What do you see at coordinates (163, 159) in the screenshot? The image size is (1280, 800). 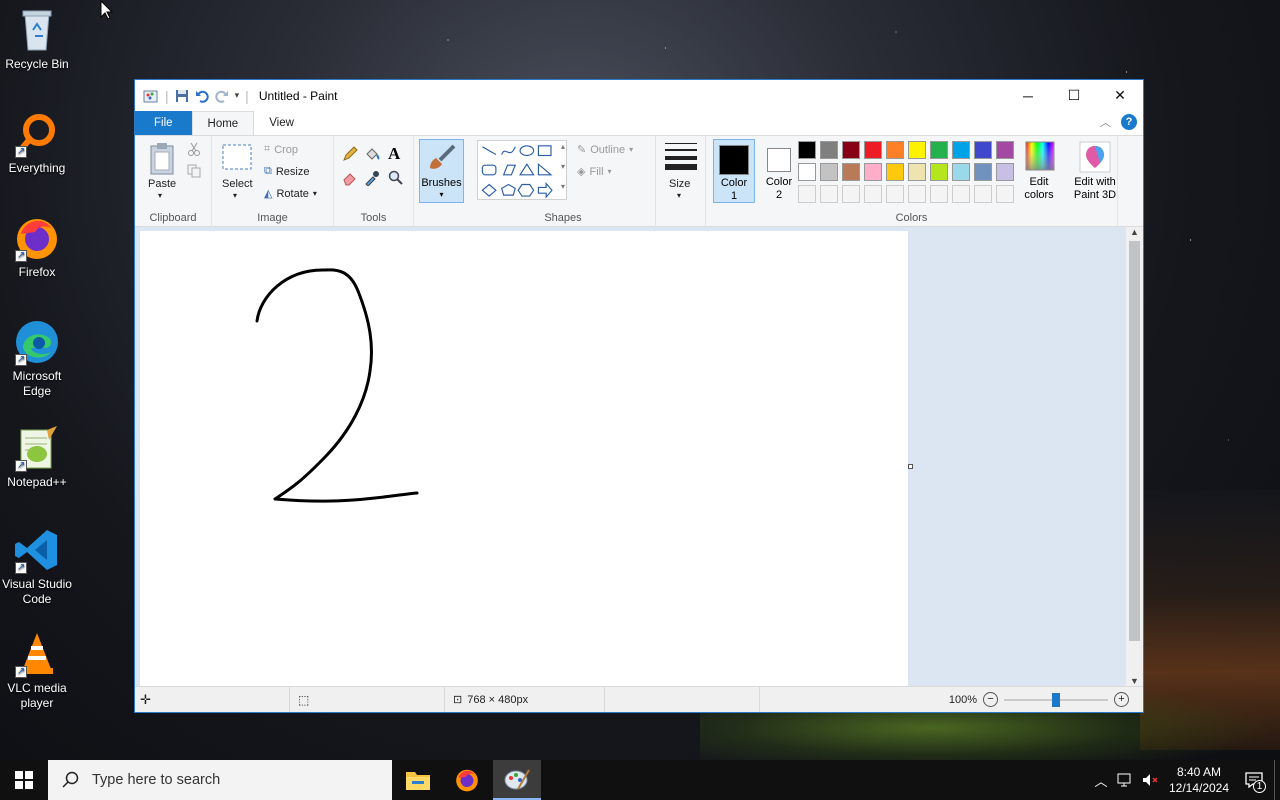 I see `paste-icon` at bounding box center [163, 159].